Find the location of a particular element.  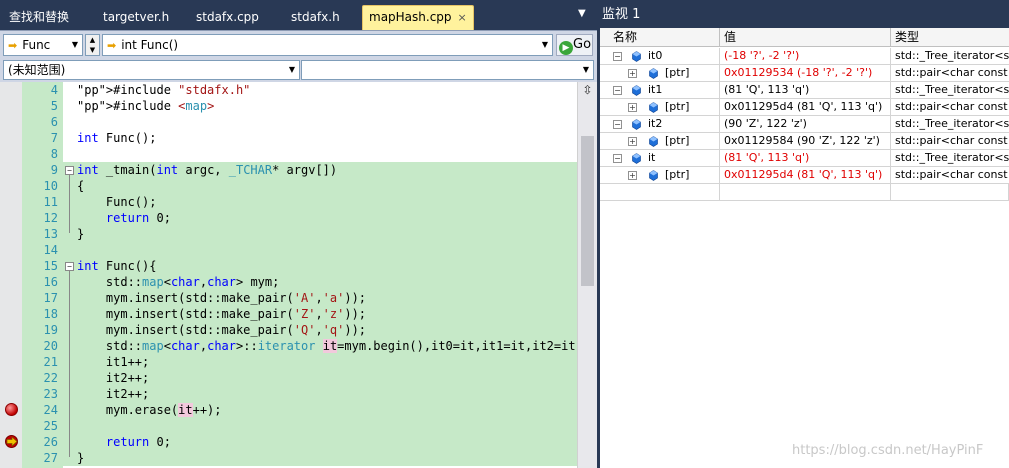

secondary-combo: ▼ is located at coordinates (447, 70).